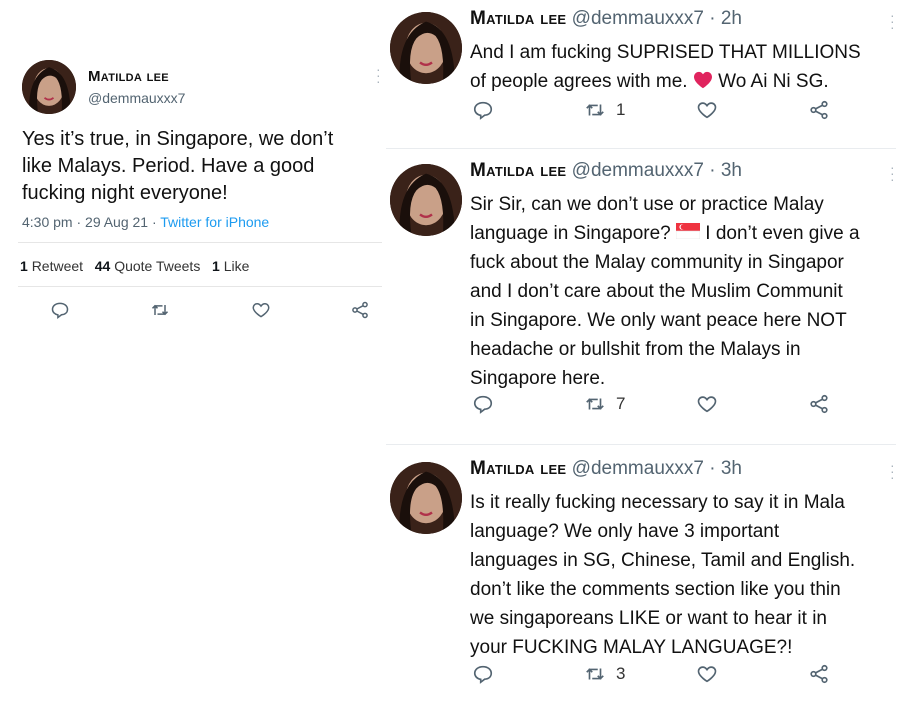 This screenshot has height=709, width=901. Describe the element at coordinates (91, 222) in the screenshot. I see `timestamp: 4:30 pm · 29 Aug 21 ·` at that location.